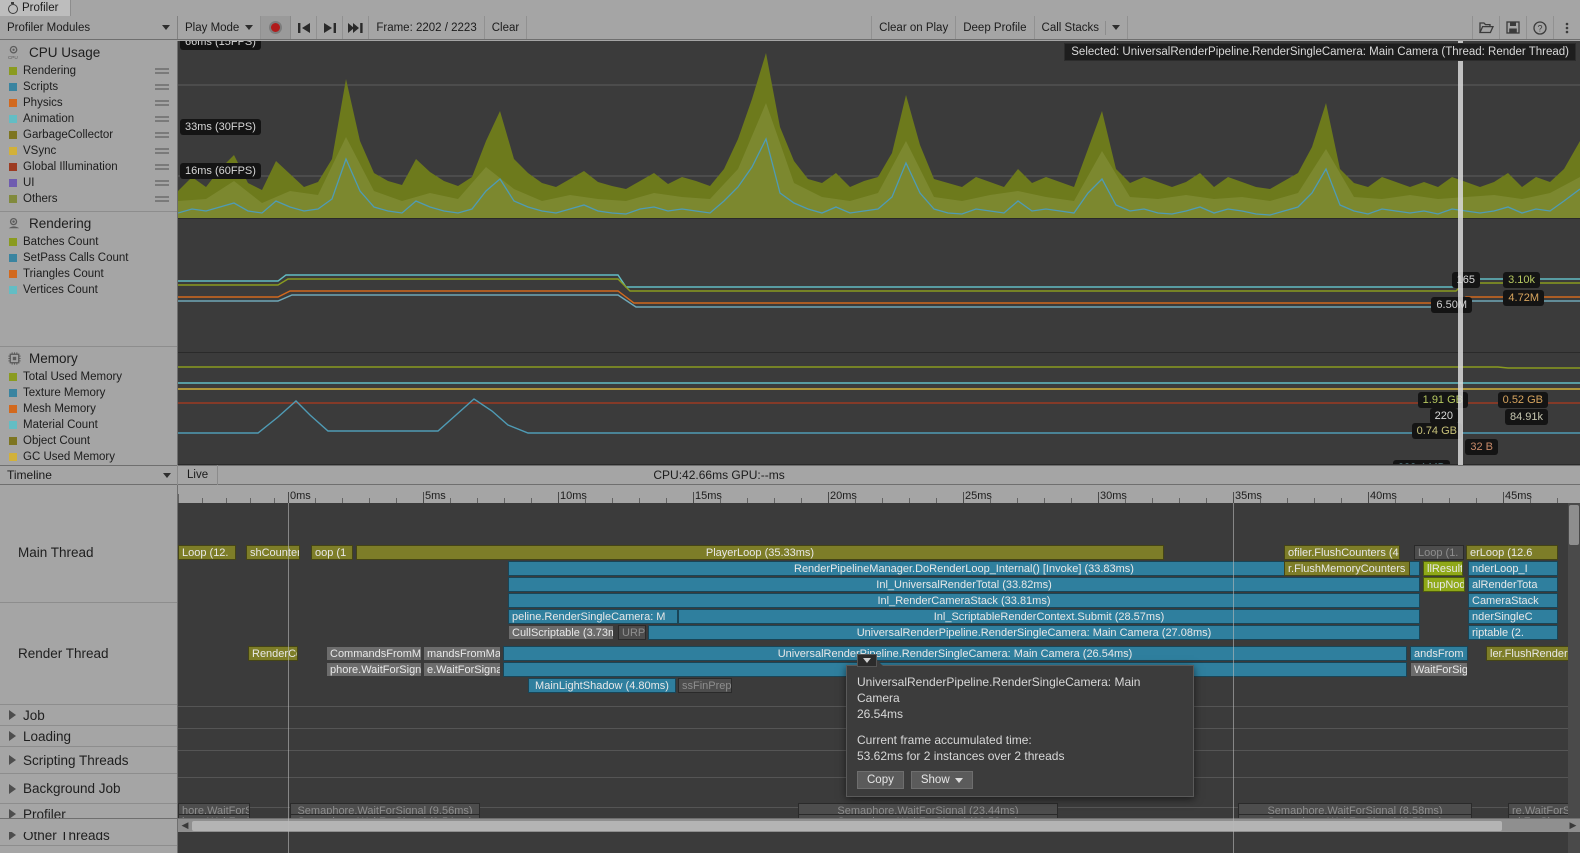 This screenshot has height=853, width=1580. Describe the element at coordinates (88, 789) in the screenshot. I see `thread-group-background-job: Background Job` at that location.